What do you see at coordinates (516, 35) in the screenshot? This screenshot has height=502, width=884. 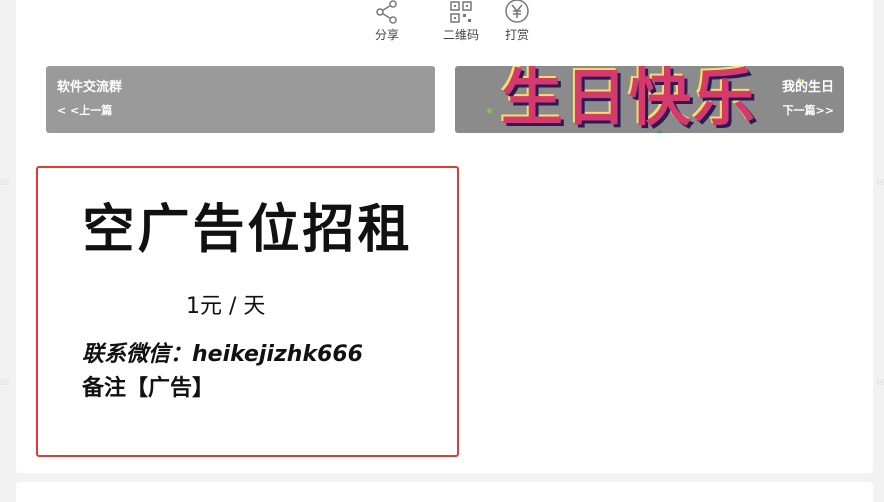 I see `reward-label: 打赏` at bounding box center [516, 35].